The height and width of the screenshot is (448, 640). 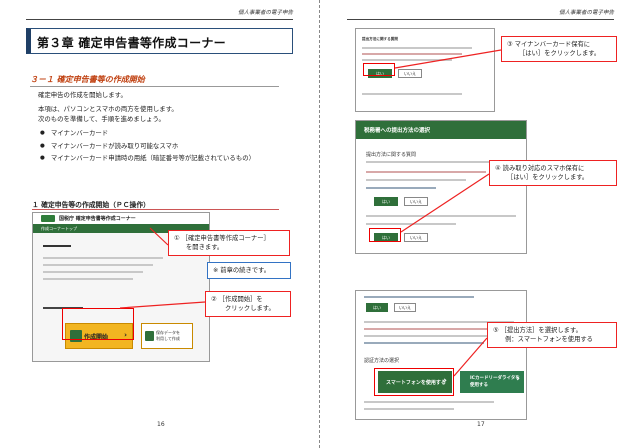 What do you see at coordinates (161, 424) in the screenshot?
I see `page-number: 16` at bounding box center [161, 424].